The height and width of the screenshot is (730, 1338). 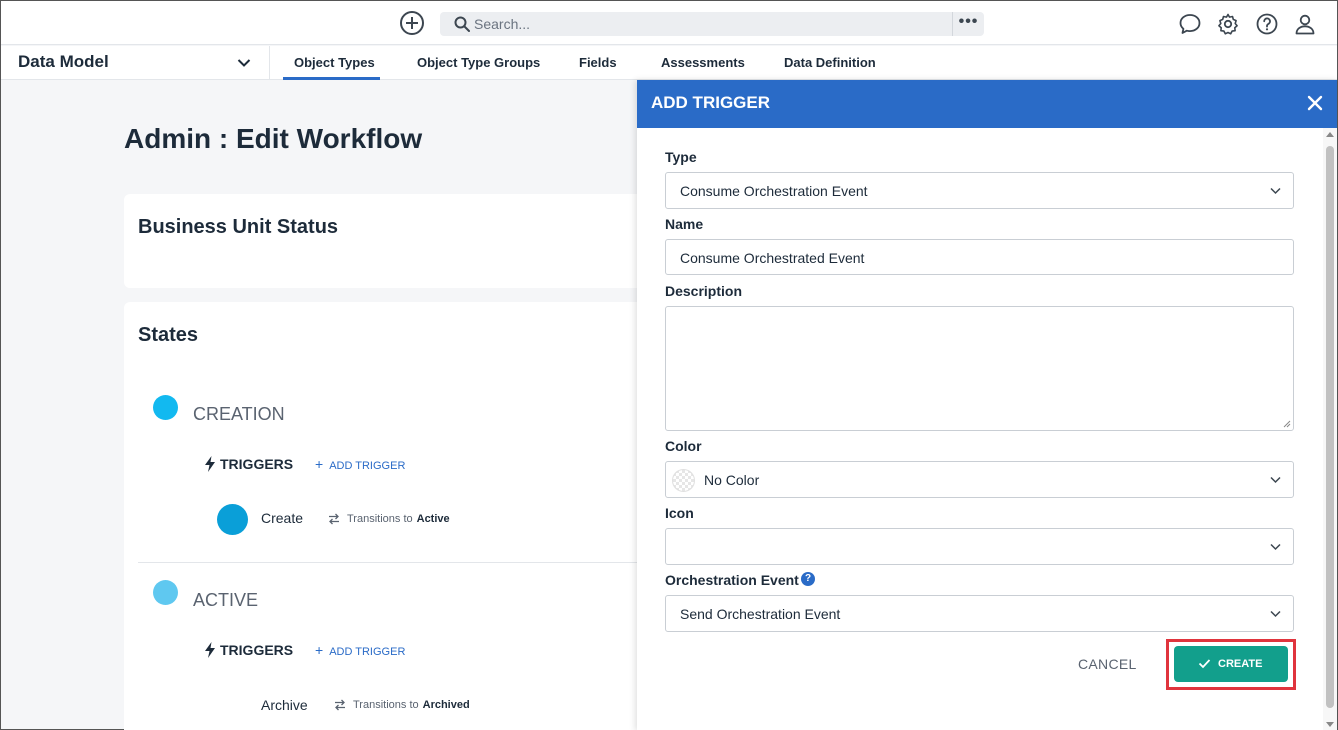 I want to click on color-label: Color, so click(x=683, y=446).